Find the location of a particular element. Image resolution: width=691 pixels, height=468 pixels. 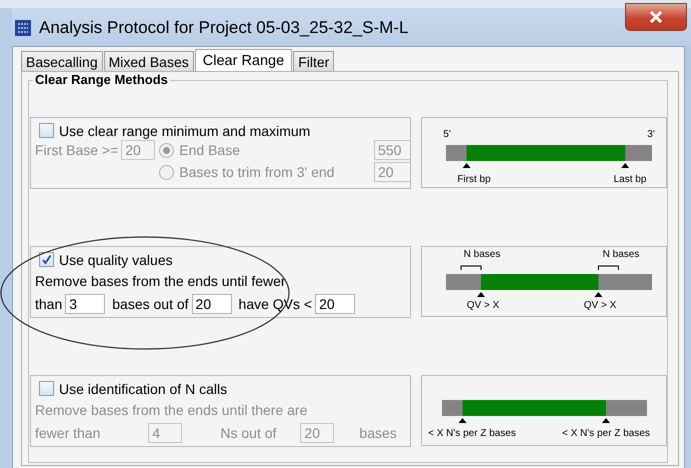

last-bp-label: Last bp is located at coordinates (630, 179).